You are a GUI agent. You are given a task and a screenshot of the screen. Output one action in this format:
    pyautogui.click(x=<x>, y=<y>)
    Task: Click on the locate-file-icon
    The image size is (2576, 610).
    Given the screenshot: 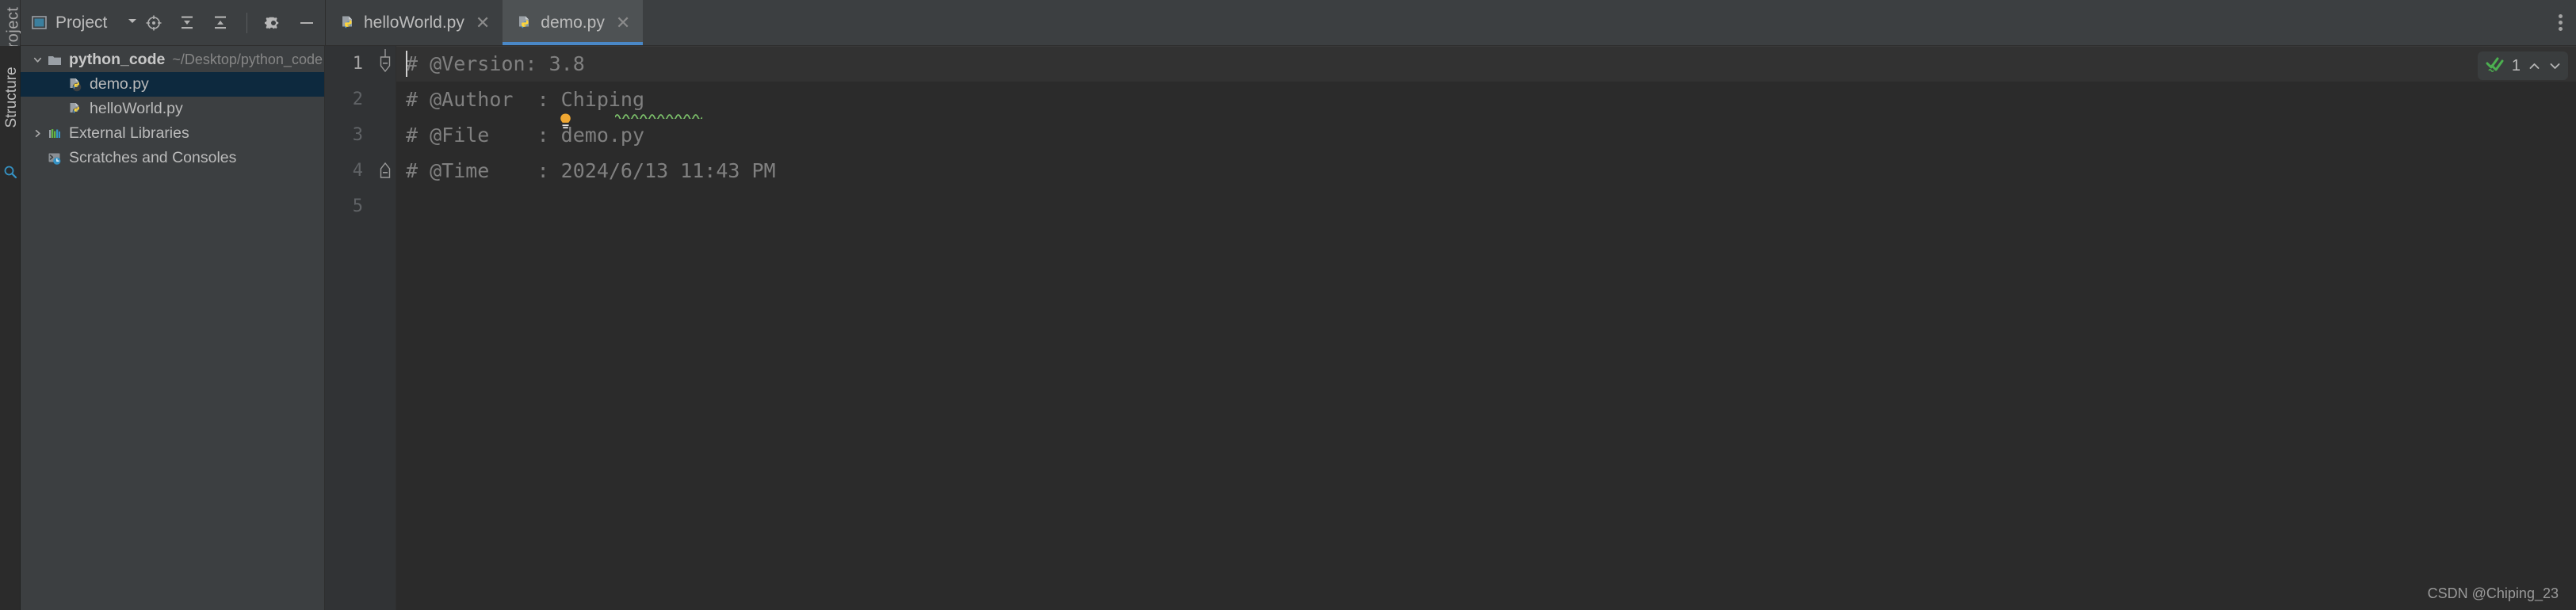 What is the action you would take?
    pyautogui.click(x=153, y=23)
    